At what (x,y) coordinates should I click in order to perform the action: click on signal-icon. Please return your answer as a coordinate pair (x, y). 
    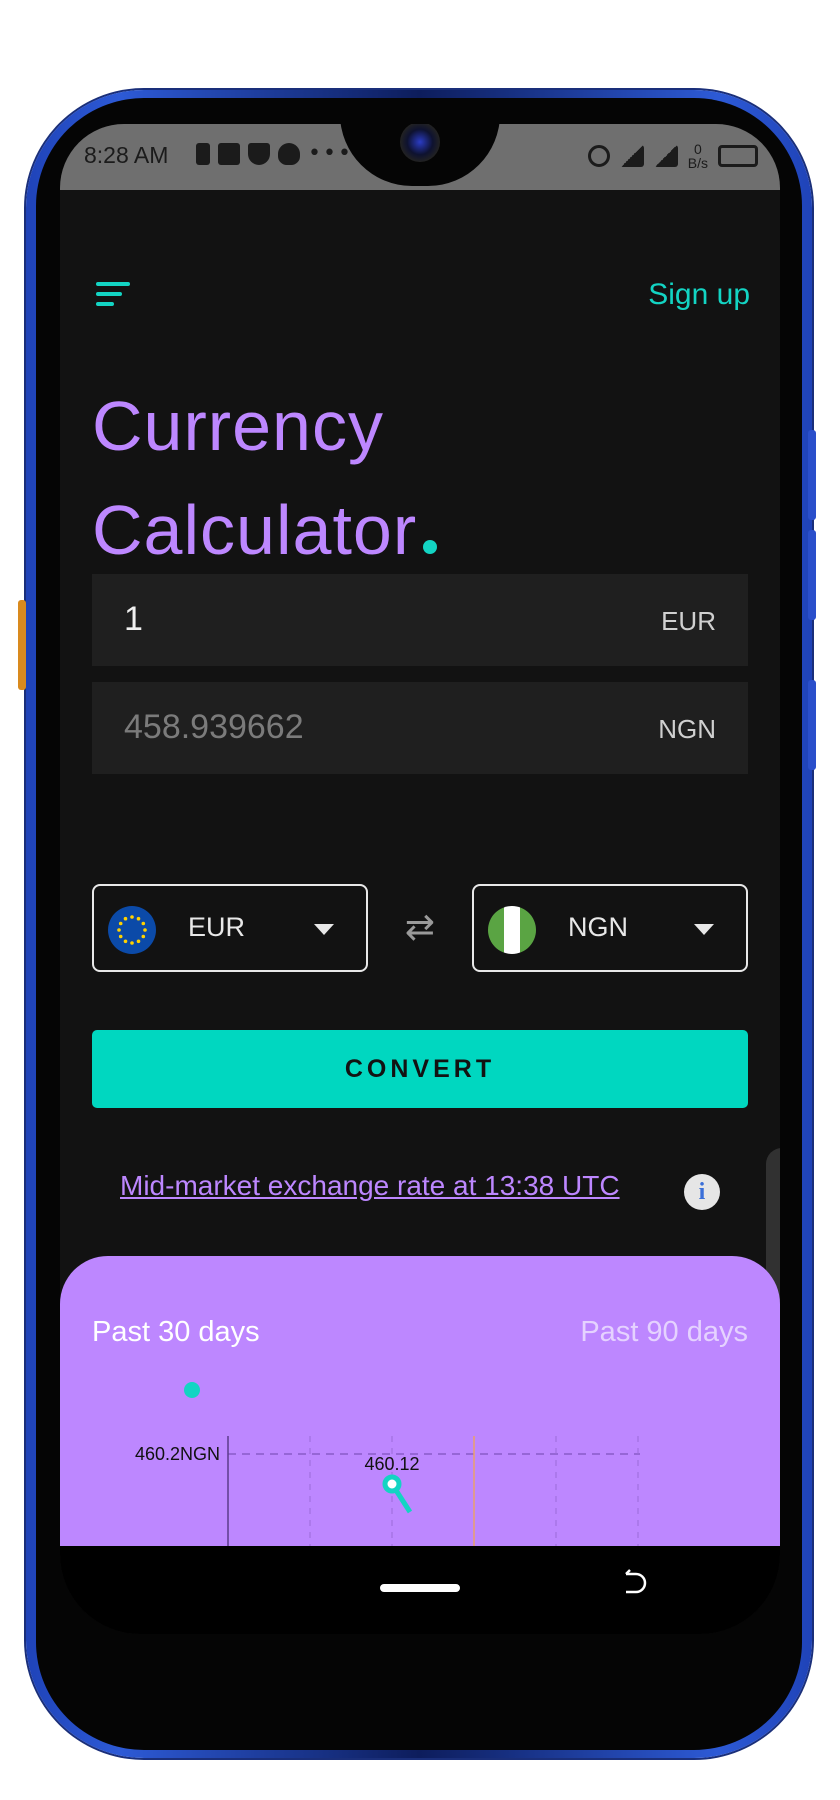
    Looking at the image, I should click on (631, 156).